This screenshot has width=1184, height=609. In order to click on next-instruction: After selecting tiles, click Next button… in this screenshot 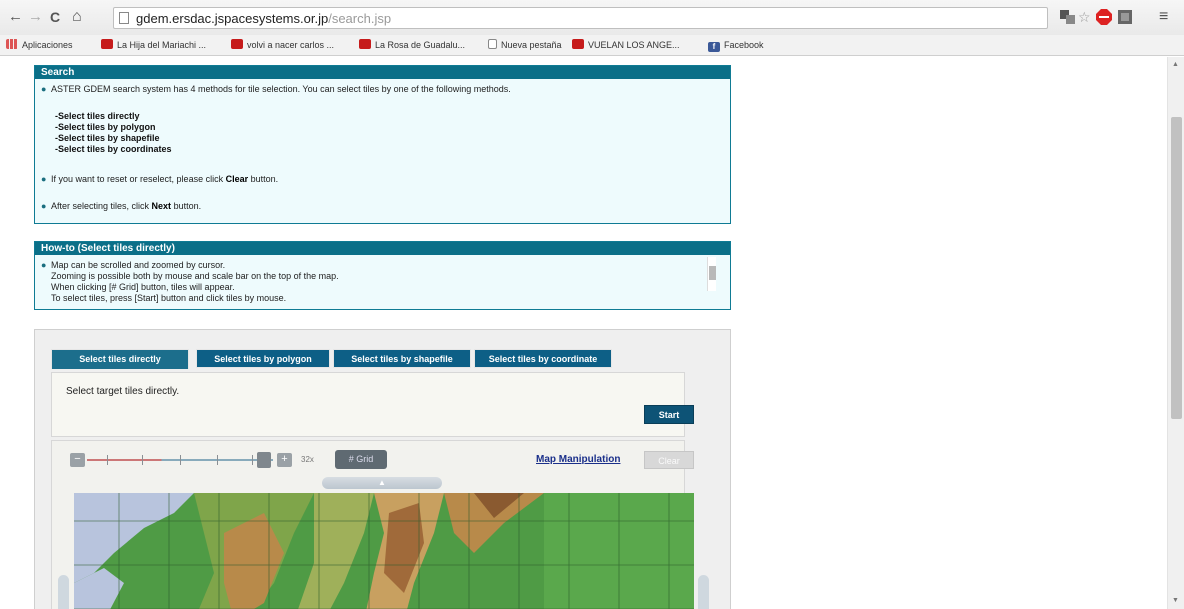, I will do `click(126, 206)`.